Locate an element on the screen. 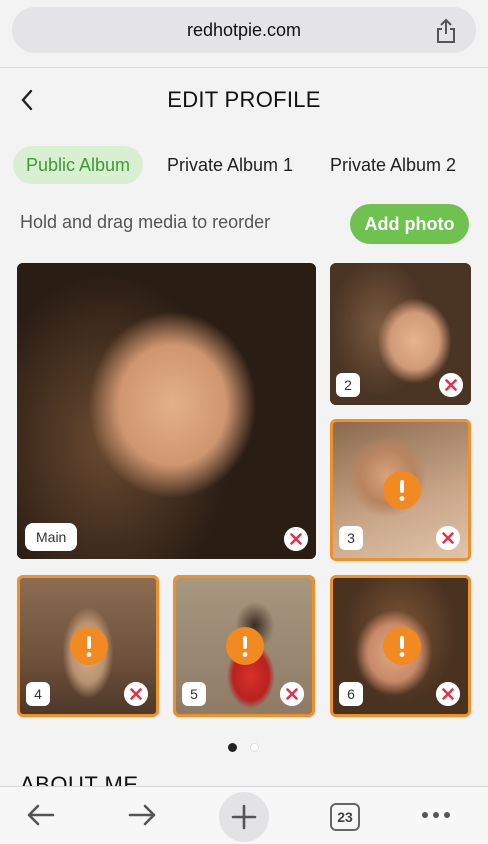  back-arrow-icon is located at coordinates (40, 815).